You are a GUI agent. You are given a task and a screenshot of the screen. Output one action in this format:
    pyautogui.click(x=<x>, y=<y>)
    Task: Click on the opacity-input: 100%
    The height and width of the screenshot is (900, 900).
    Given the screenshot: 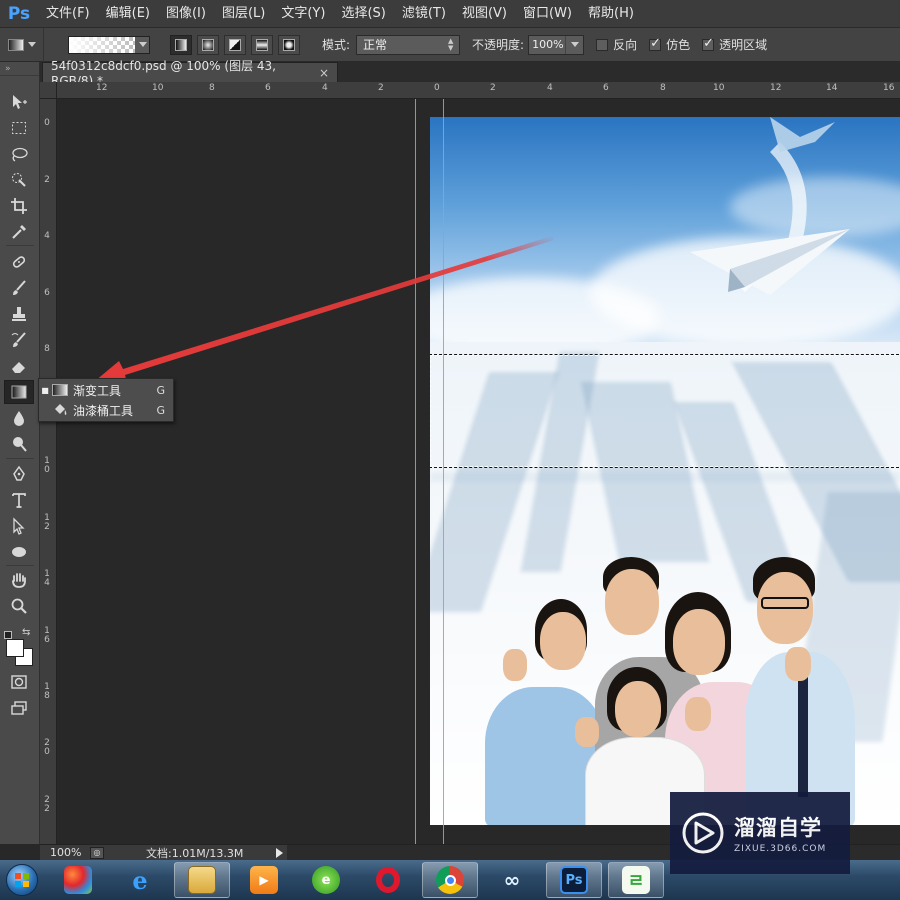 What is the action you would take?
    pyautogui.click(x=556, y=44)
    